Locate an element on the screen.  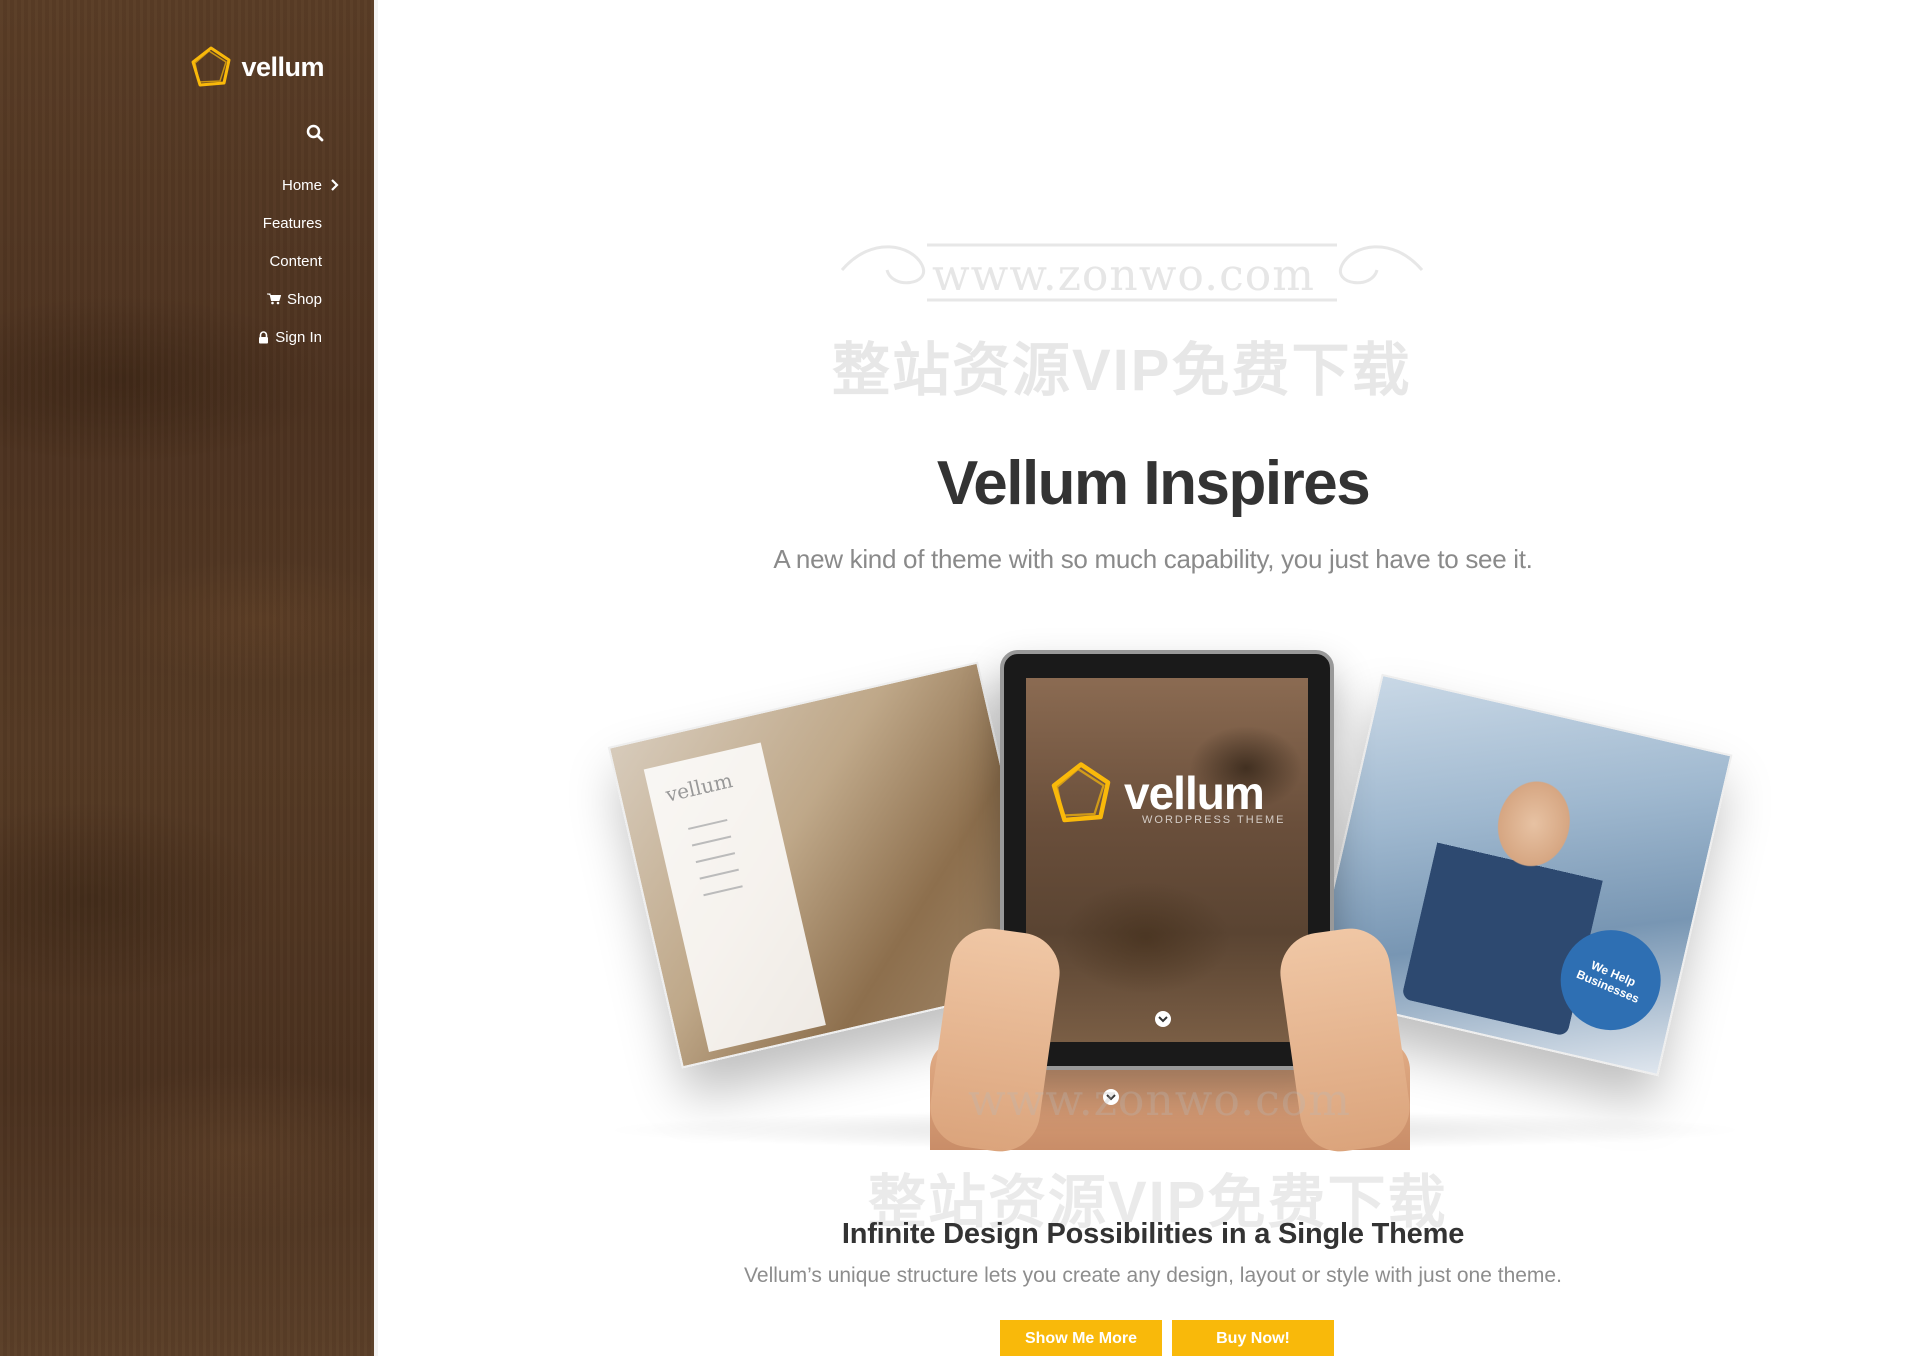
nav-item-label: Features is located at coordinates (292, 223).